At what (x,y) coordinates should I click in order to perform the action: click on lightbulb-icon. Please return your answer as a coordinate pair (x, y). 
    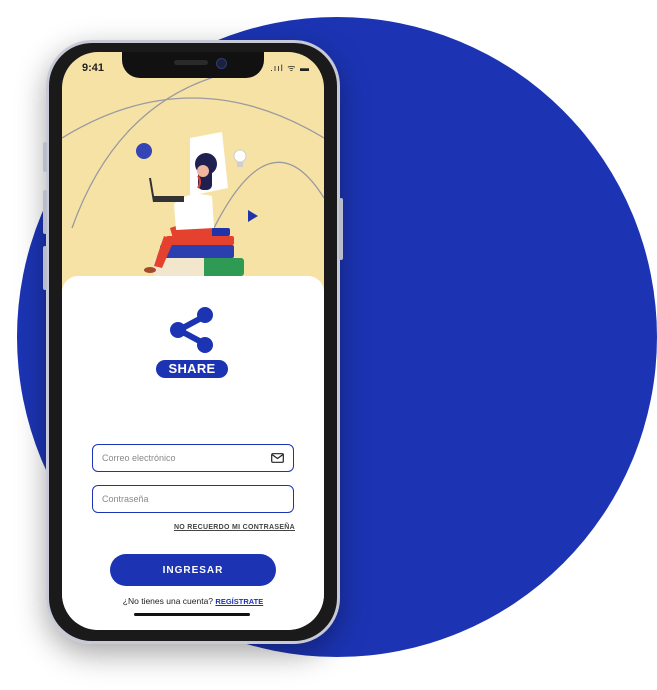
    Looking at the image, I should click on (240, 158).